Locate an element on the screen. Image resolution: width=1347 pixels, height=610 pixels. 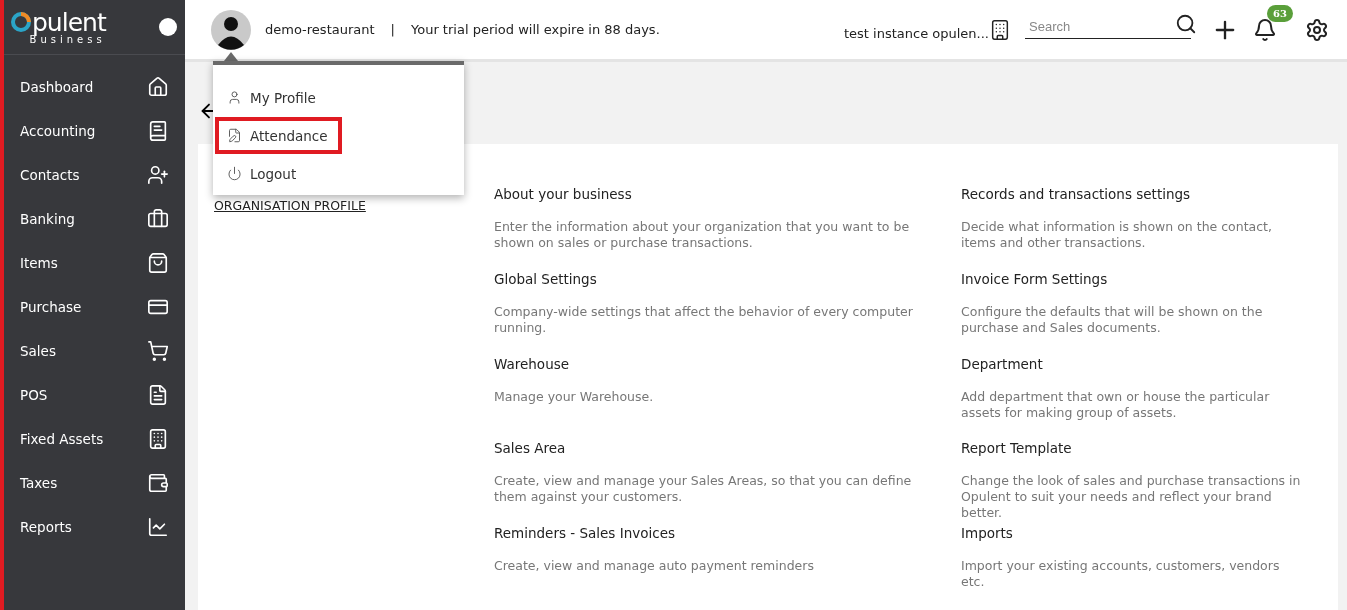
setting-title: Warehouse is located at coordinates (717, 363).